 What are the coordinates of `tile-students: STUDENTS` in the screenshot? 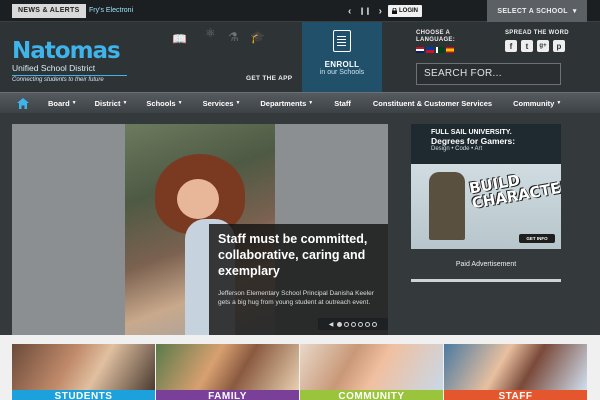 It's located at (83, 372).